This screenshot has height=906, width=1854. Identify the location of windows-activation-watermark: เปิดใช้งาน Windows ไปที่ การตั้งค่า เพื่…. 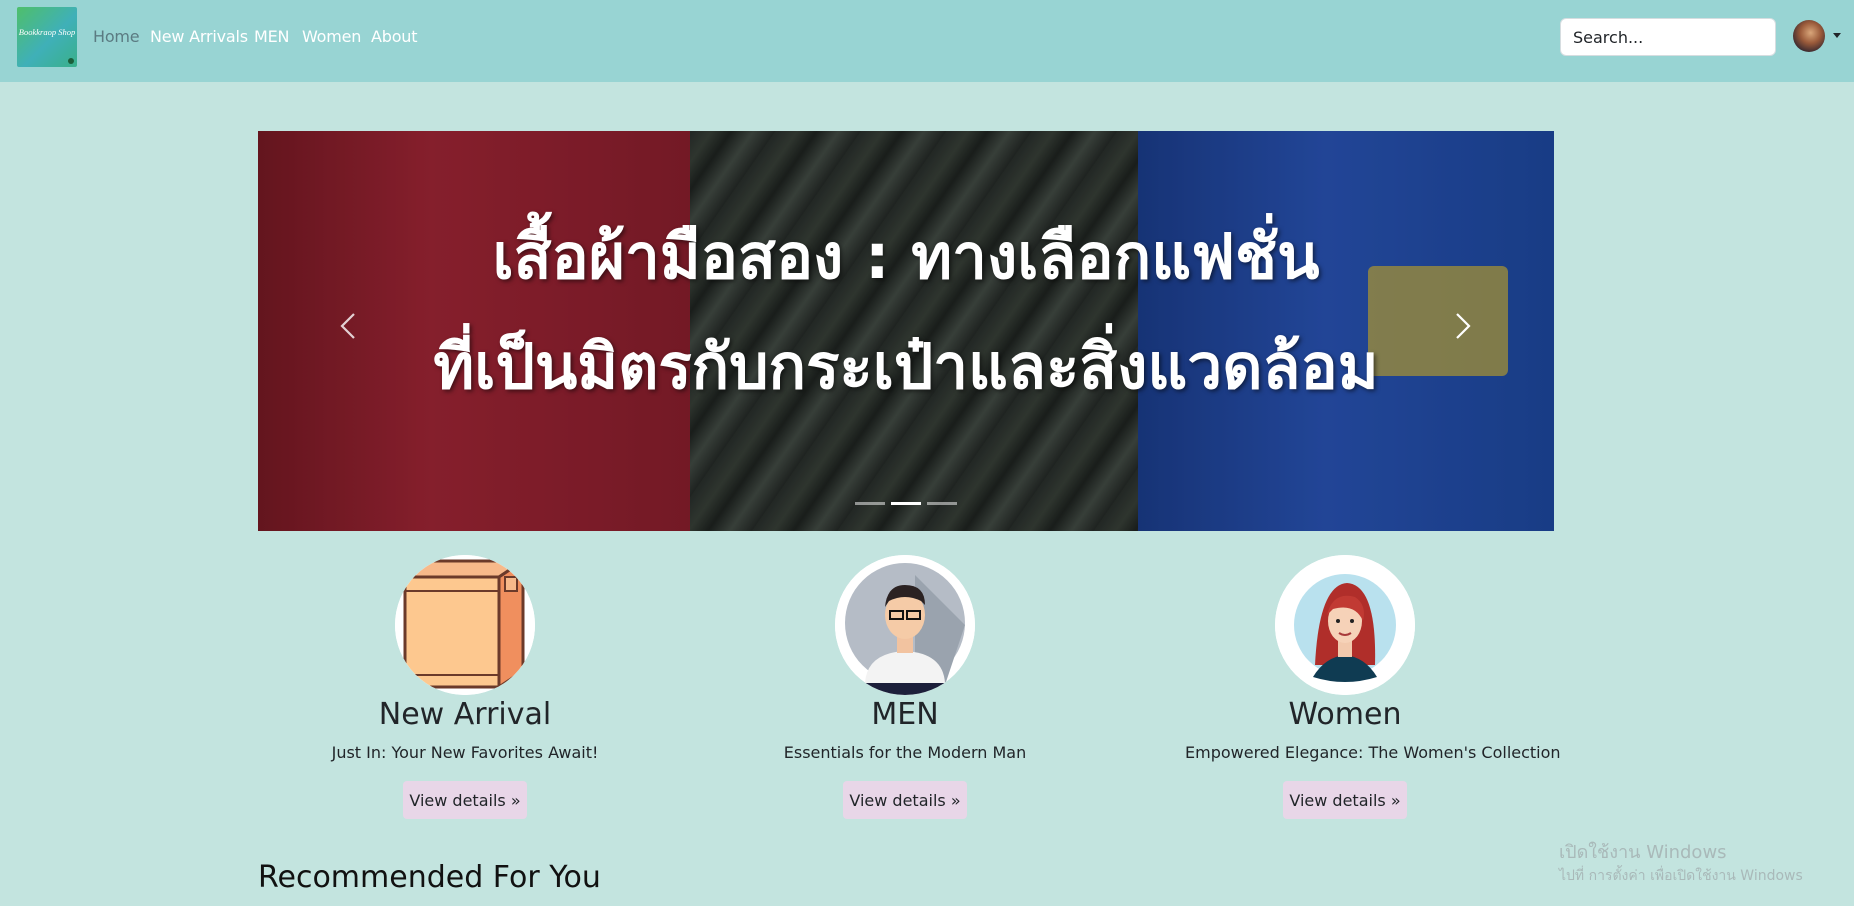
(1681, 863).